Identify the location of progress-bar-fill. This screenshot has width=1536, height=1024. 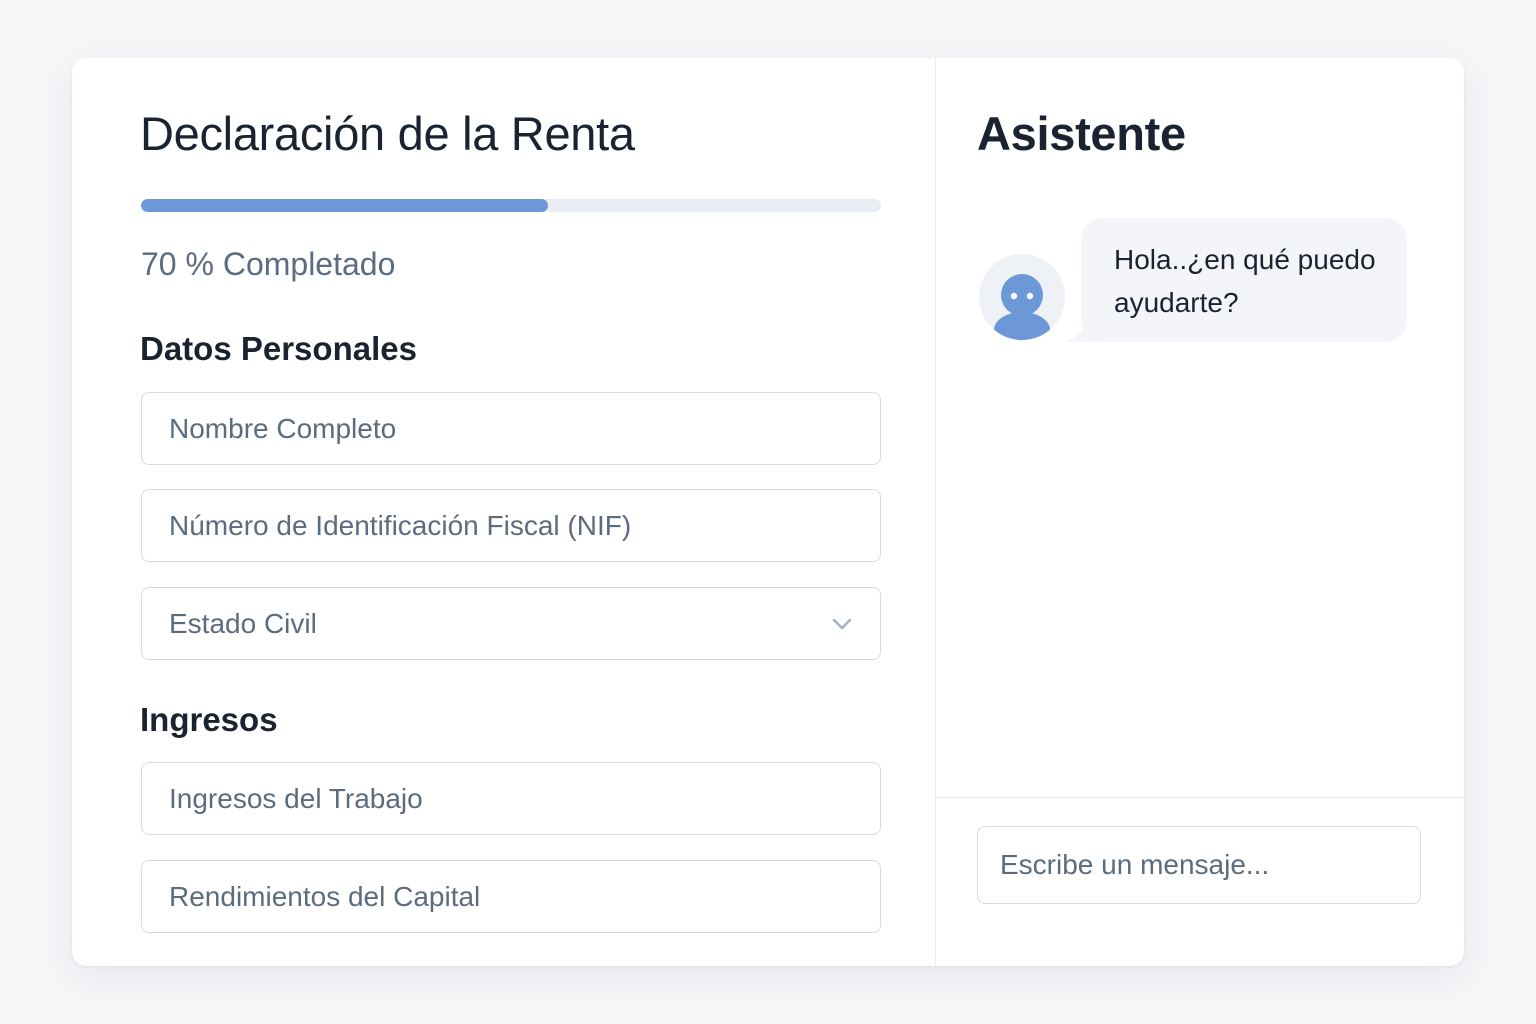
(344, 205).